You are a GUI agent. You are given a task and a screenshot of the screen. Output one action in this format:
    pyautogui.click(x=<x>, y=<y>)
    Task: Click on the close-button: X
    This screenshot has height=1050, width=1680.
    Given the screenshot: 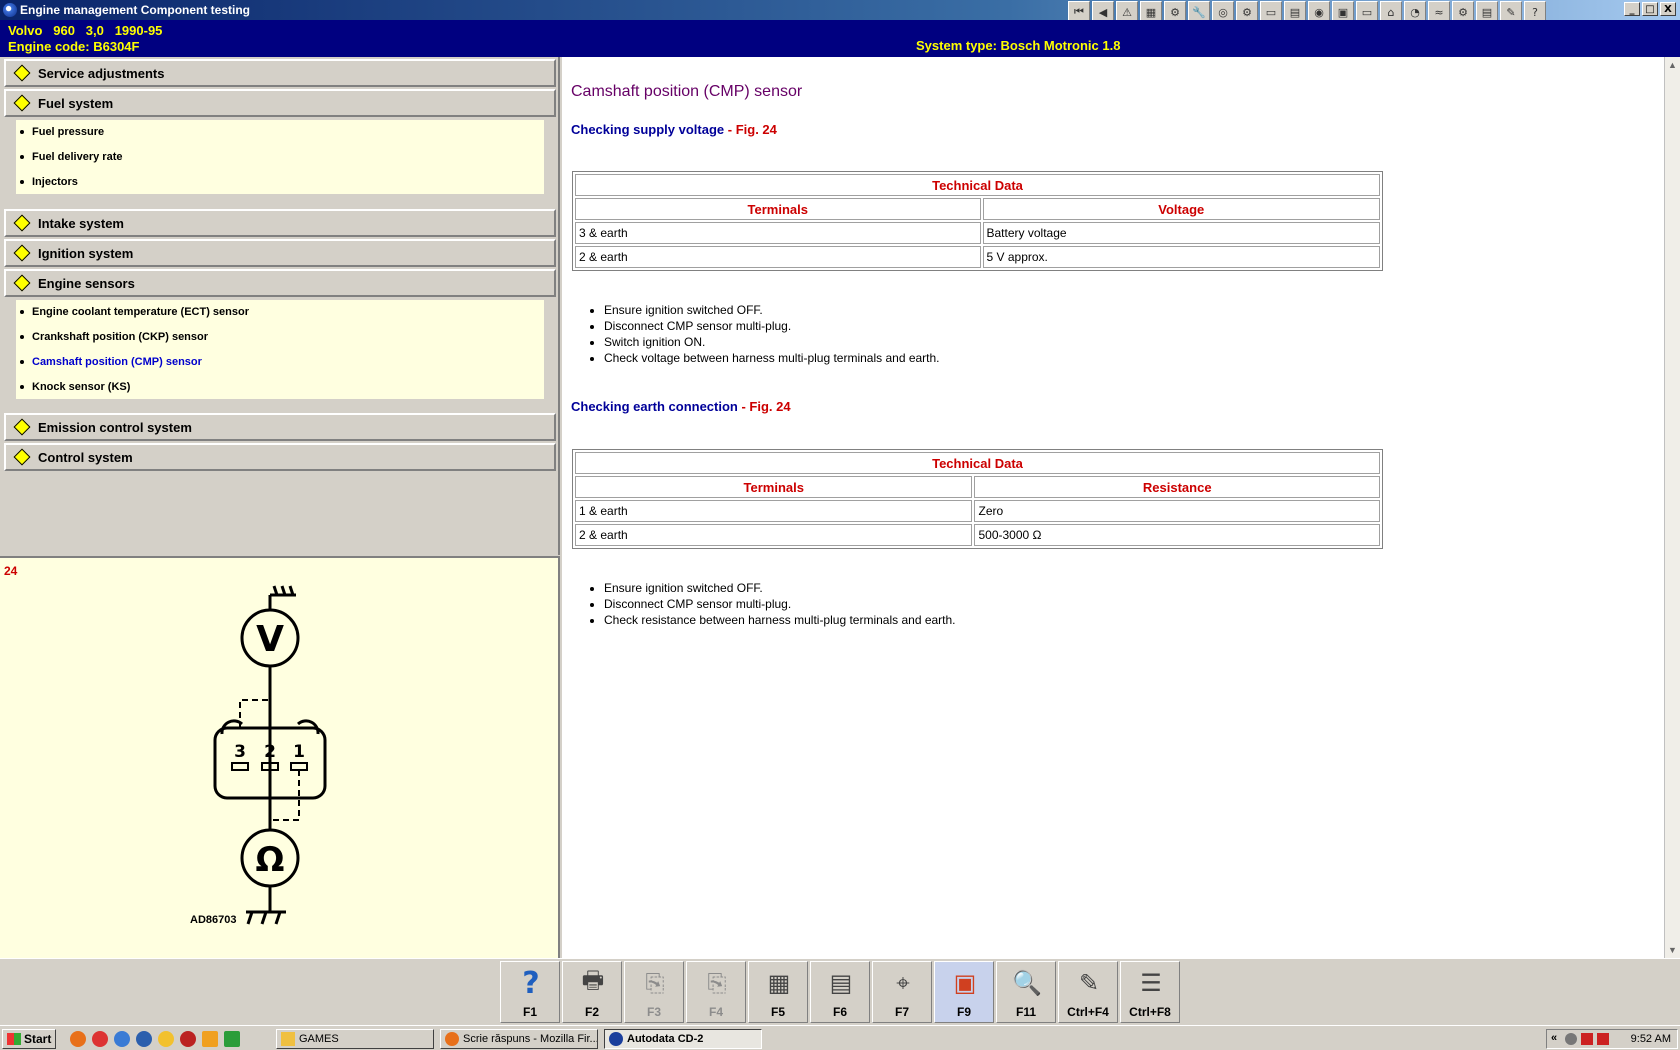 What is the action you would take?
    pyautogui.click(x=1668, y=9)
    